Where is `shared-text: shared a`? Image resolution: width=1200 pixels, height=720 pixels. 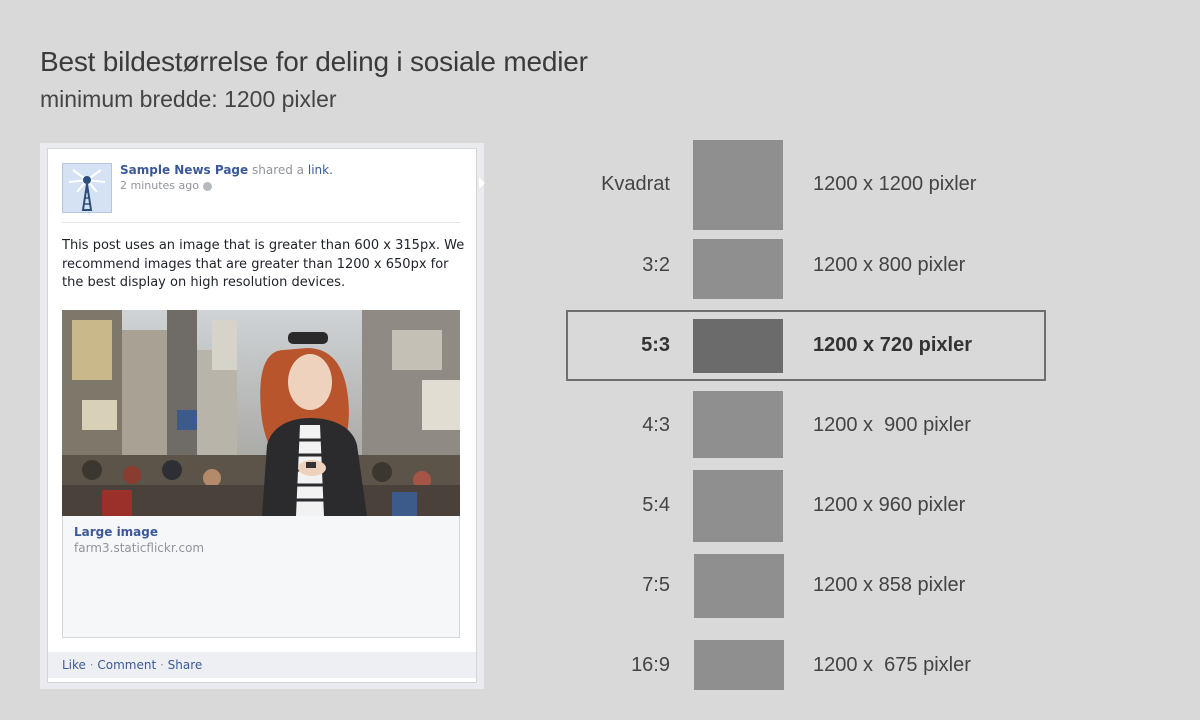 shared-text: shared a is located at coordinates (278, 170).